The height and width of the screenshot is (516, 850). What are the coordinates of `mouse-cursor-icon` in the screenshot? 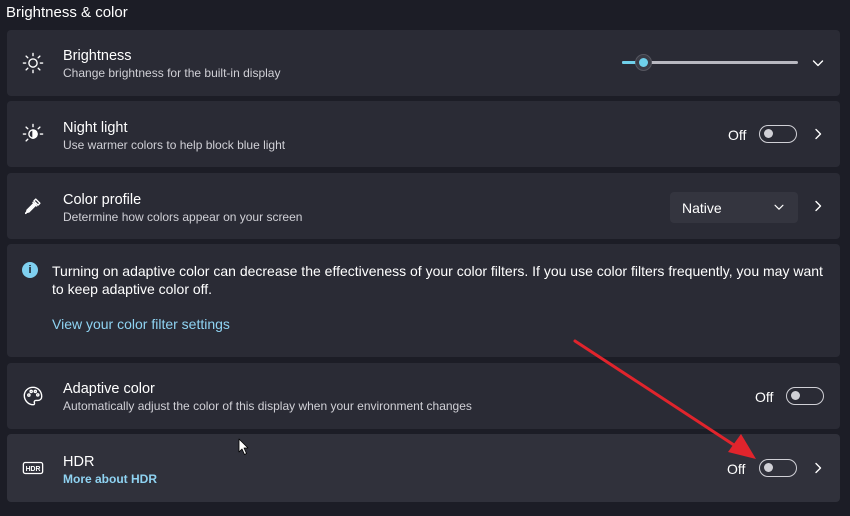 It's located at (243, 446).